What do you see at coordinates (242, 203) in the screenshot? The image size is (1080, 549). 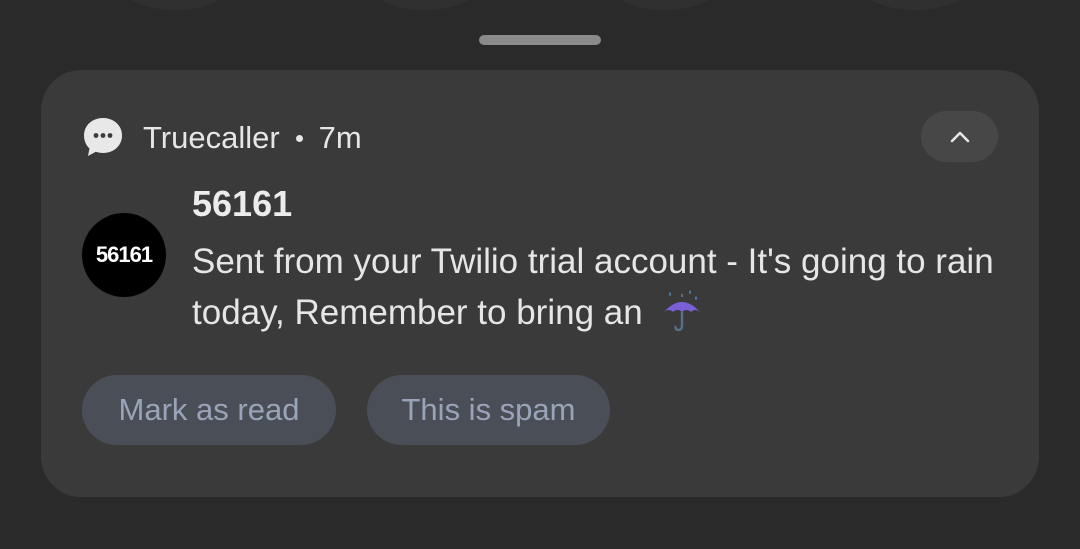 I see `sender-title: 56161` at bounding box center [242, 203].